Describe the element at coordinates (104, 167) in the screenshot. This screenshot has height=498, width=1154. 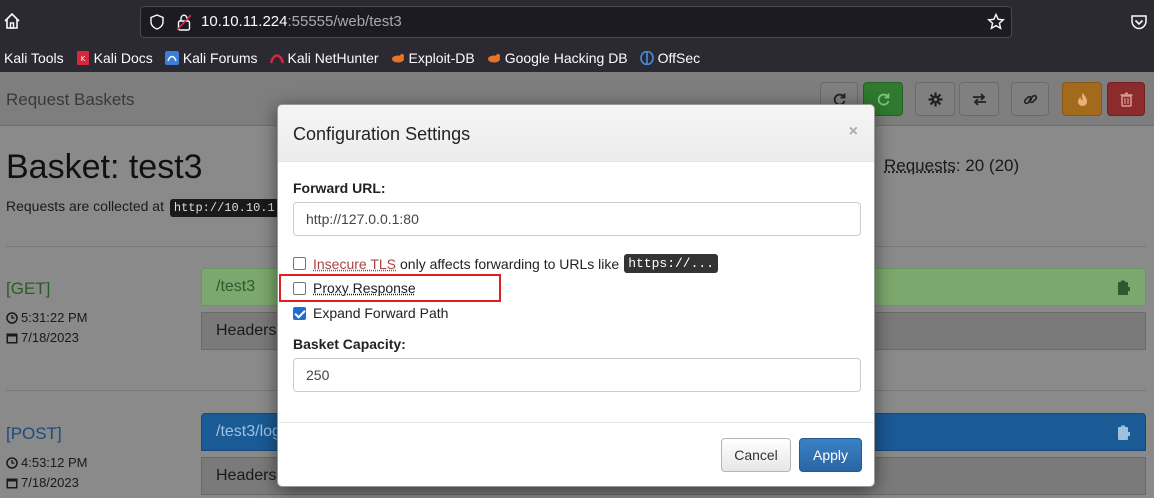
I see `basket-title: Basket: test3` at that location.